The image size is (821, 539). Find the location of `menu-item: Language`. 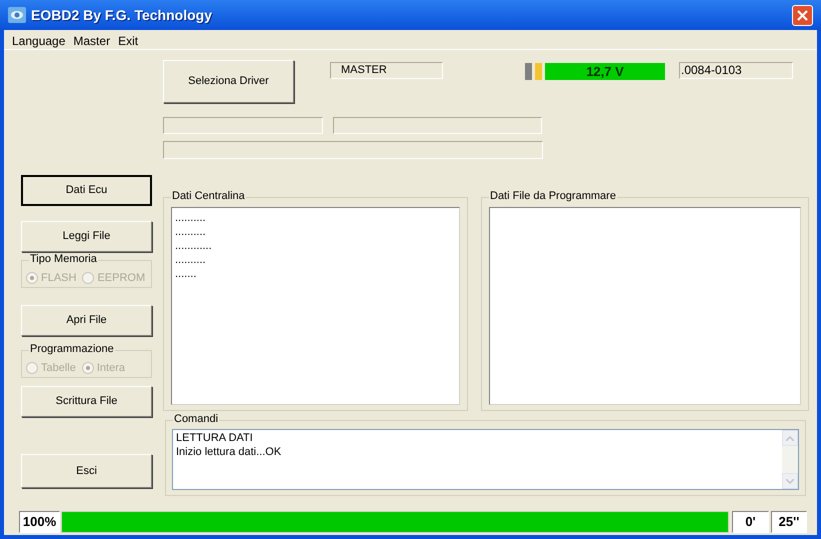

menu-item: Language is located at coordinates (39, 41).